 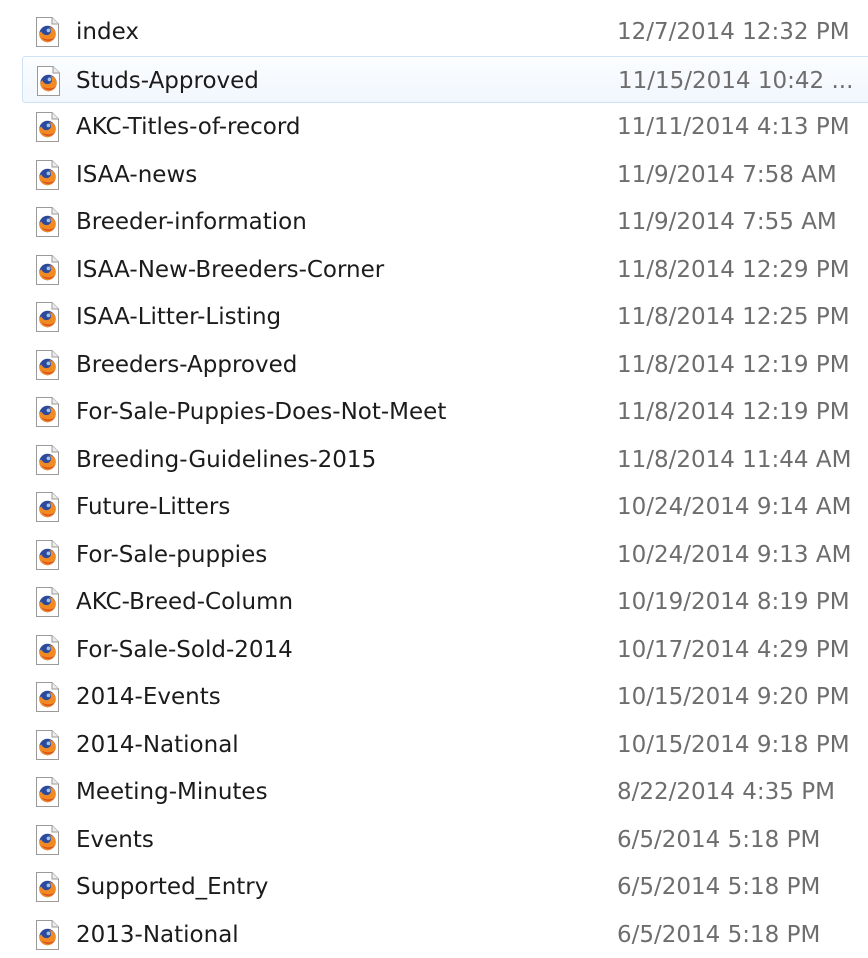 What do you see at coordinates (434, 32) in the screenshot?
I see `file-row: index 12/7/2014 12:32 PM` at bounding box center [434, 32].